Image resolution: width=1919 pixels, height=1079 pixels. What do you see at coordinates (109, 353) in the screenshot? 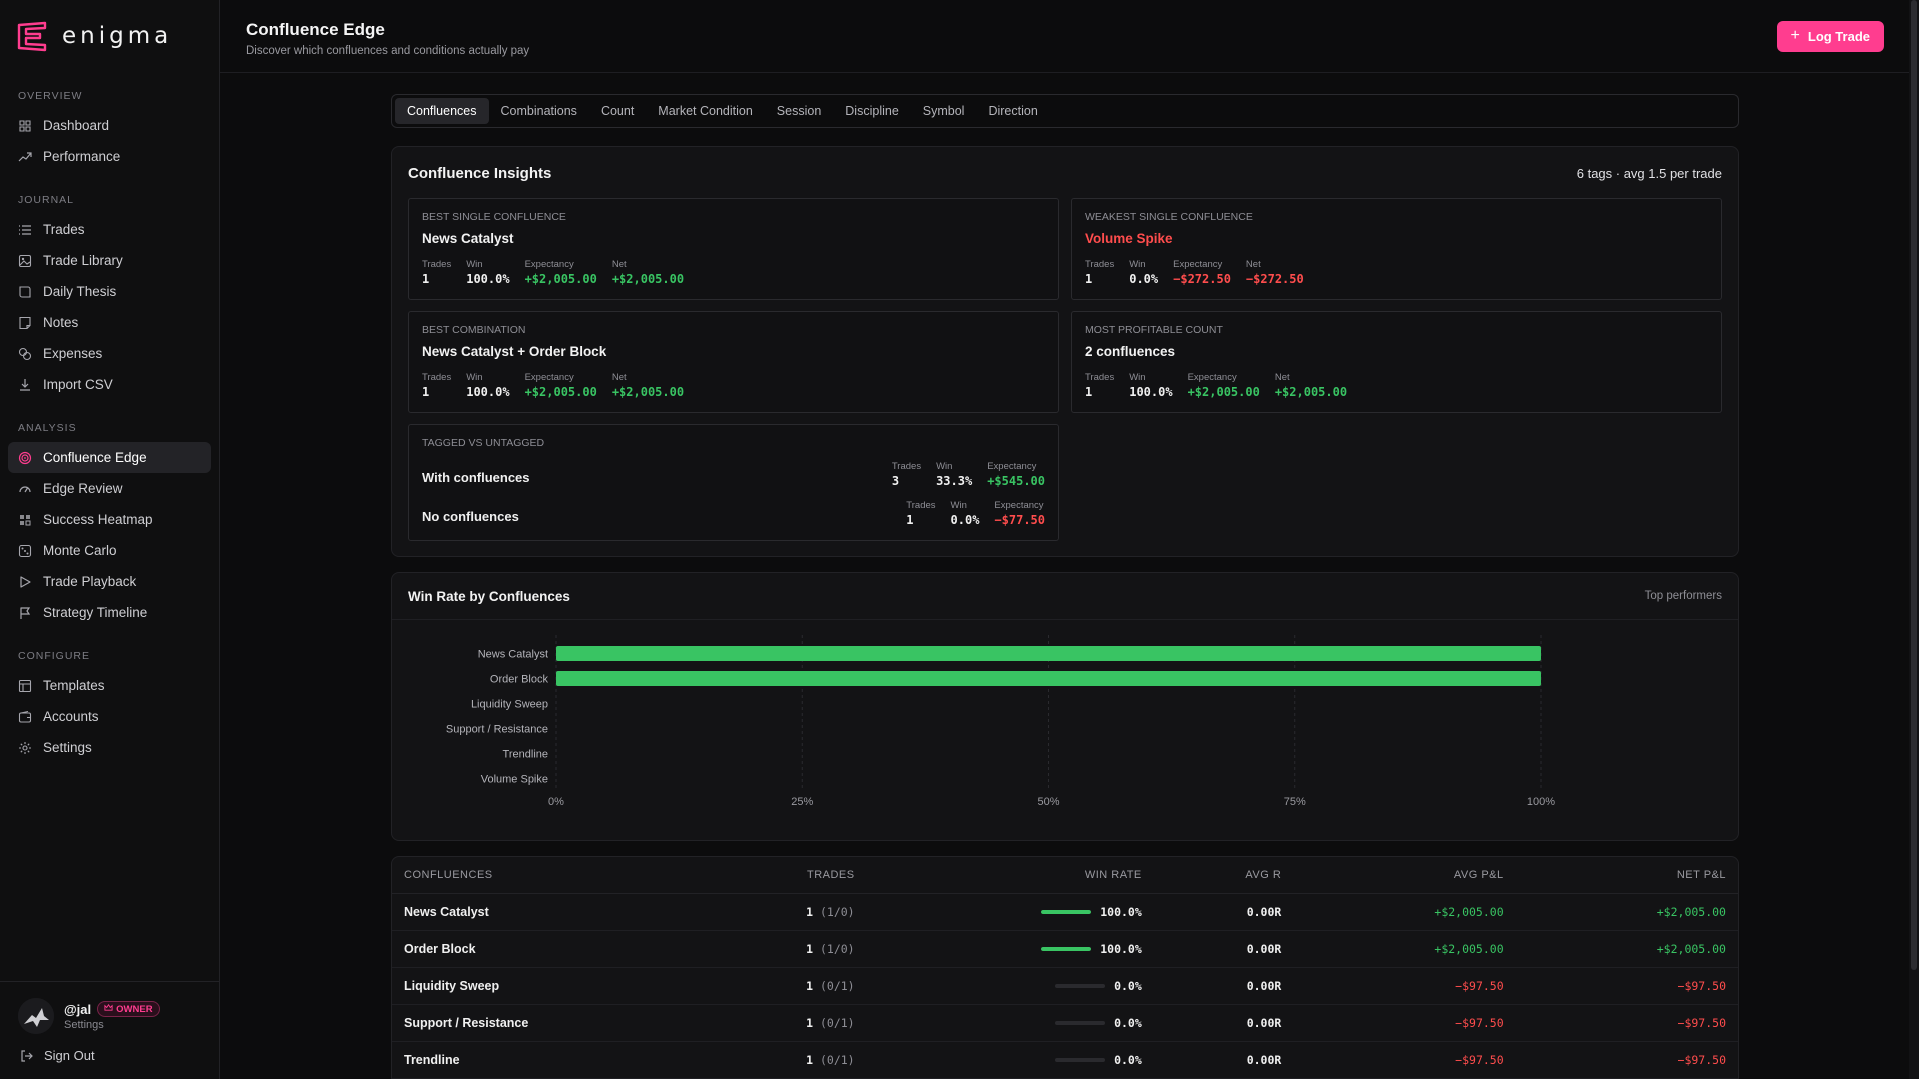
I see `sidebar-item-expenses: Expenses` at bounding box center [109, 353].